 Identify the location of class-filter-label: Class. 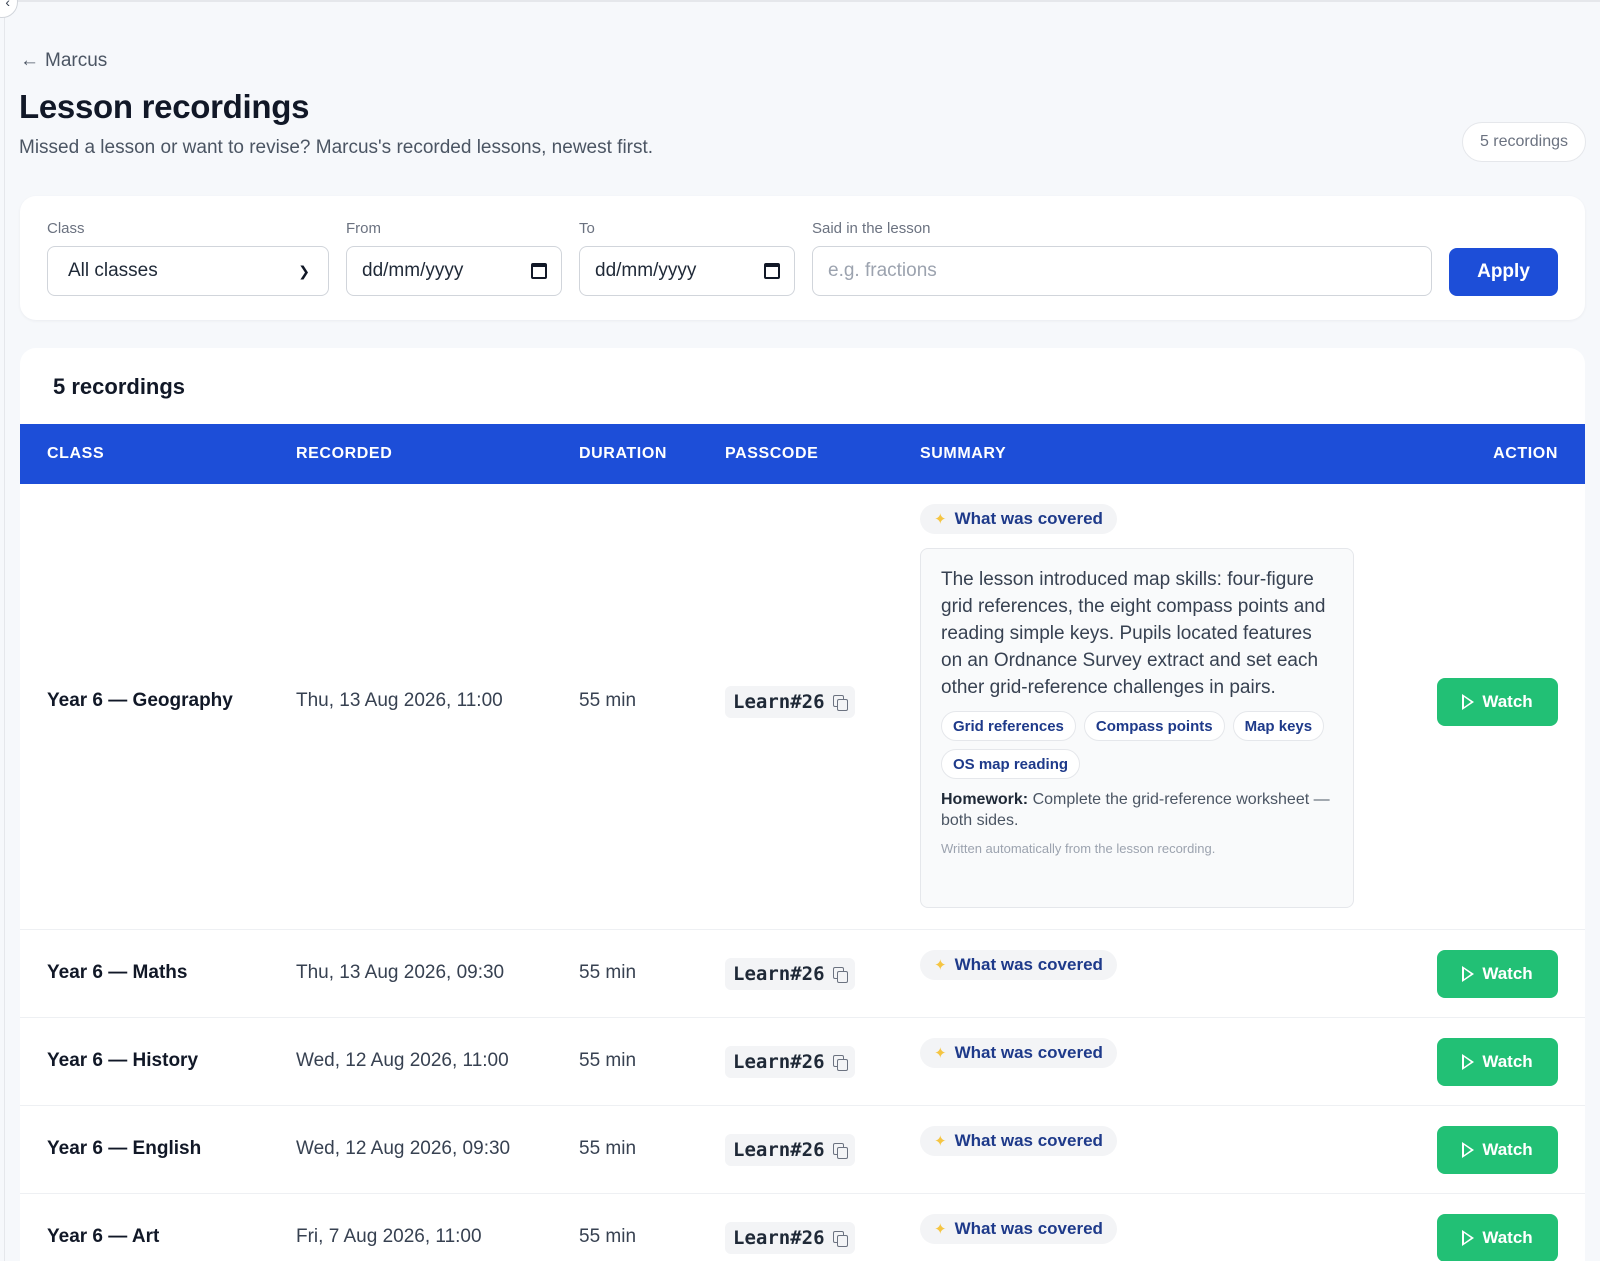
(66, 228).